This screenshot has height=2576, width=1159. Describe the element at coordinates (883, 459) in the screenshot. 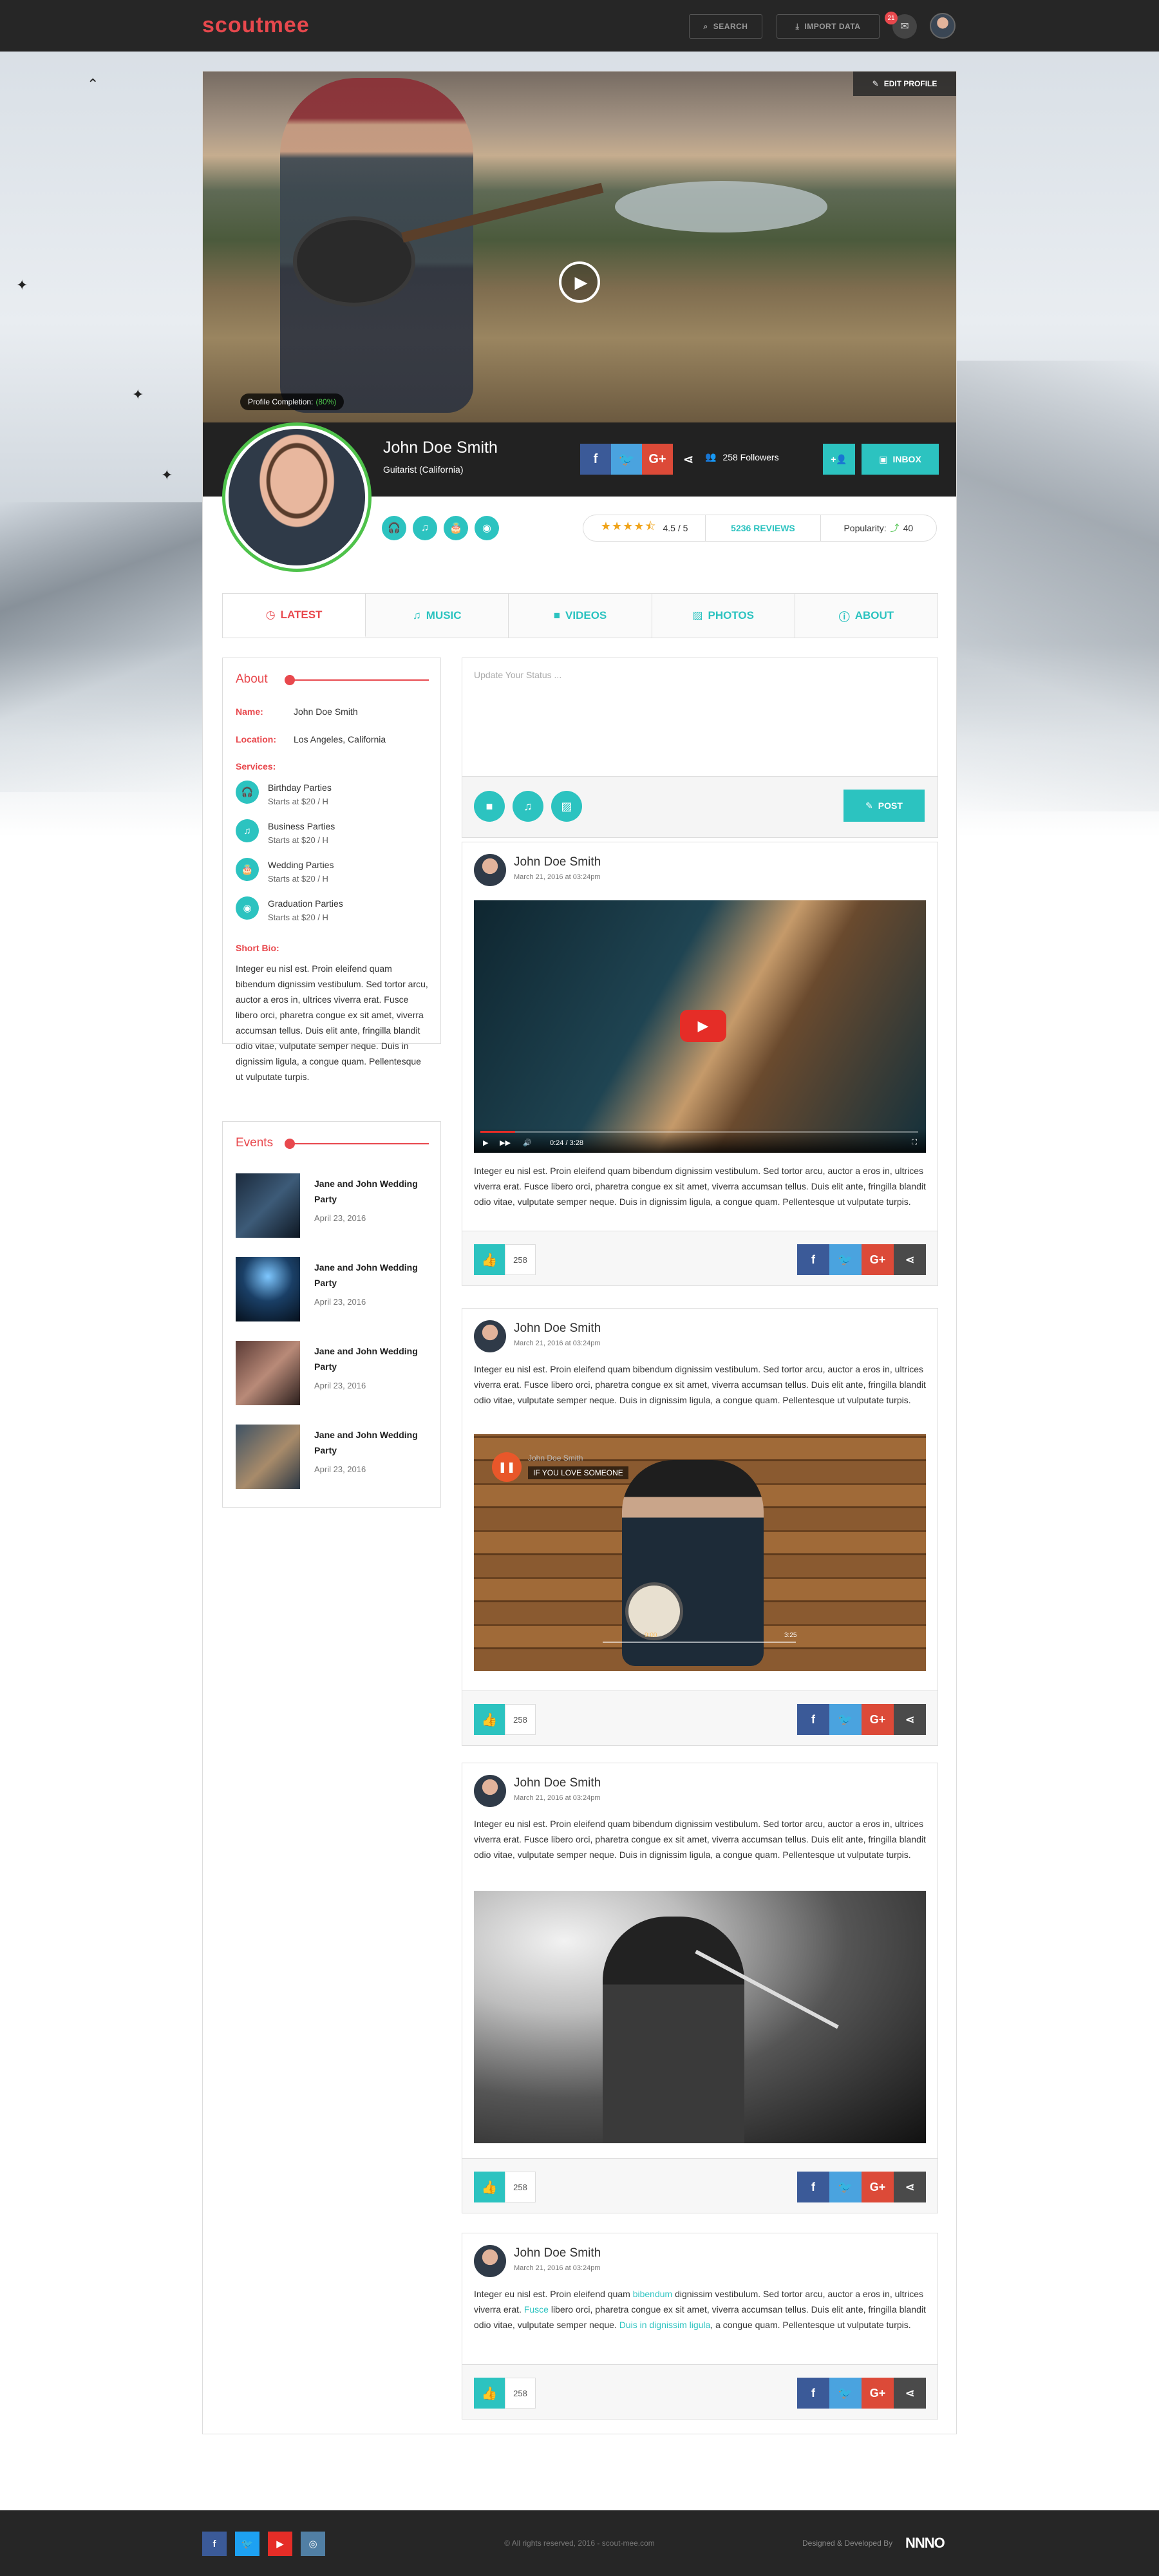

I see `inbox-icon: ▣` at that location.